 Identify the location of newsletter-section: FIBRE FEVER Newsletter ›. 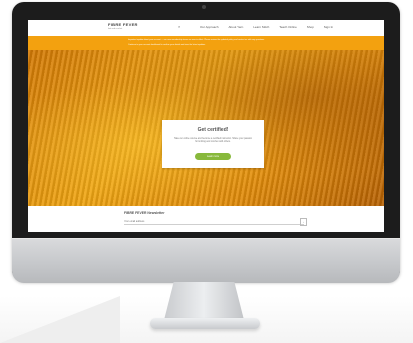
(206, 219).